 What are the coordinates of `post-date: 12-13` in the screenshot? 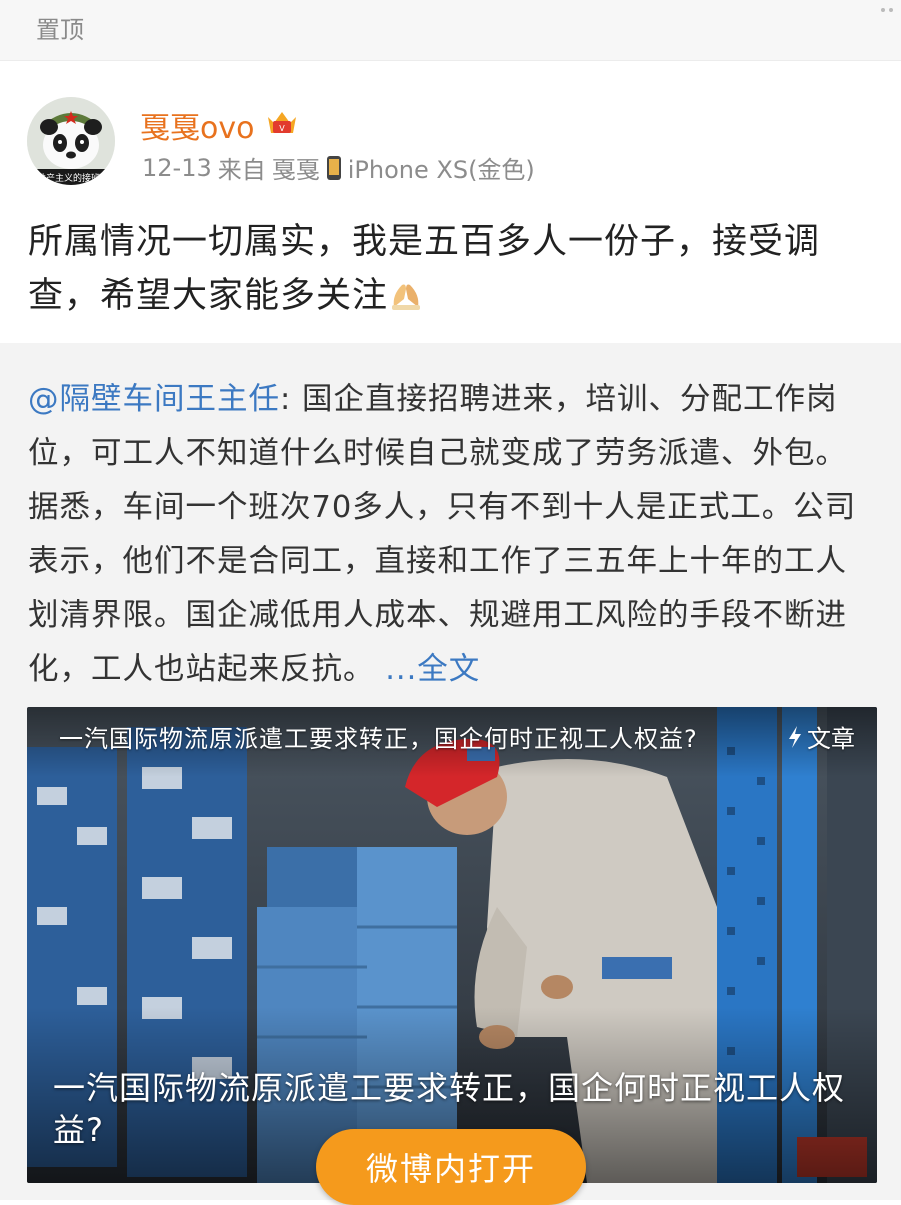 It's located at (177, 167).